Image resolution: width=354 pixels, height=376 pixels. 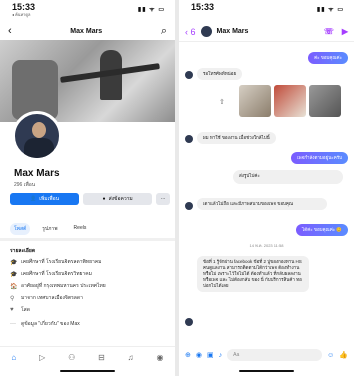 I want to click on cover-photo, so click(x=87, y=81).